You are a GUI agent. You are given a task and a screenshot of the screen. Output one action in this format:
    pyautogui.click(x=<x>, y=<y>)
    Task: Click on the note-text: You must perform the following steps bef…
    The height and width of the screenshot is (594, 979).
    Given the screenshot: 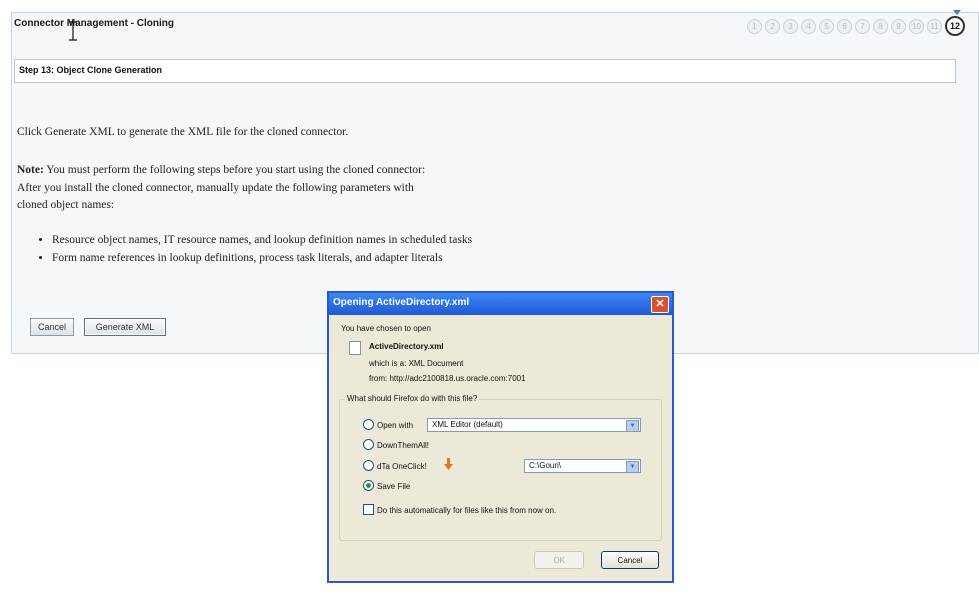 What is the action you would take?
    pyautogui.click(x=234, y=170)
    